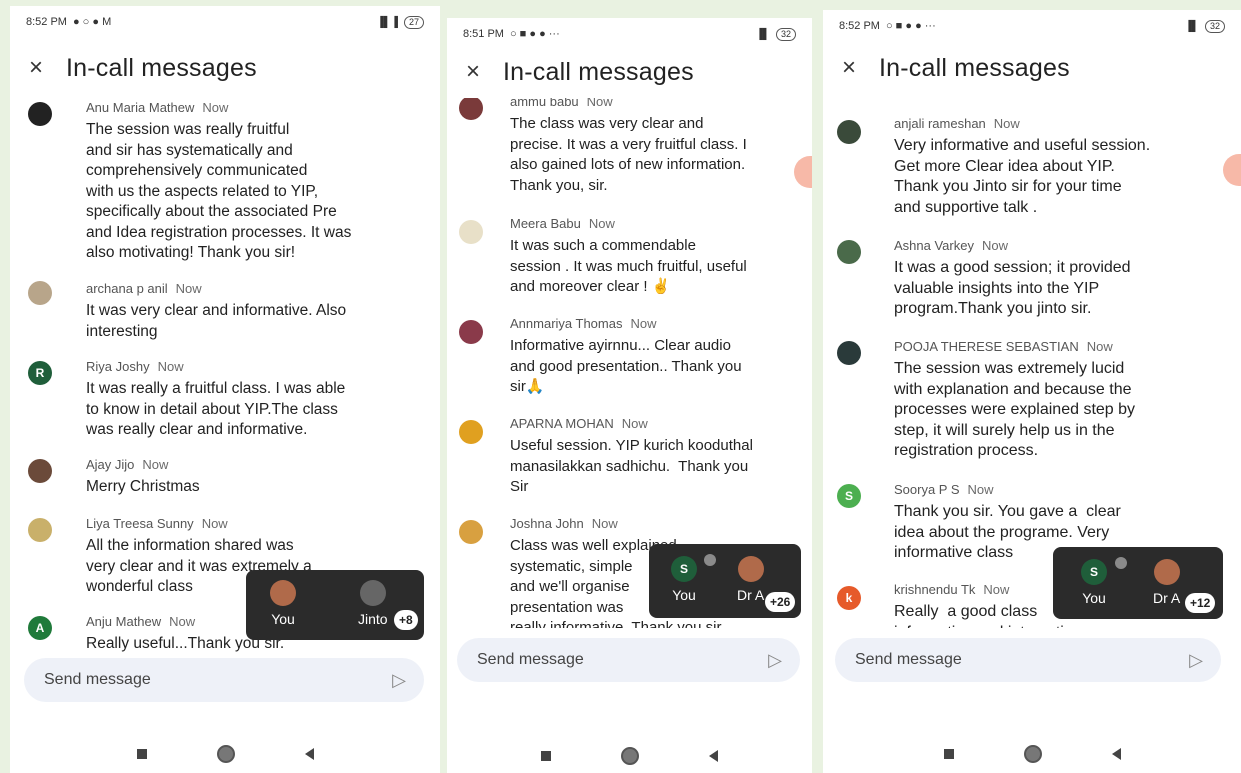  What do you see at coordinates (413, 22) in the screenshot?
I see `battery-icon: 27` at bounding box center [413, 22].